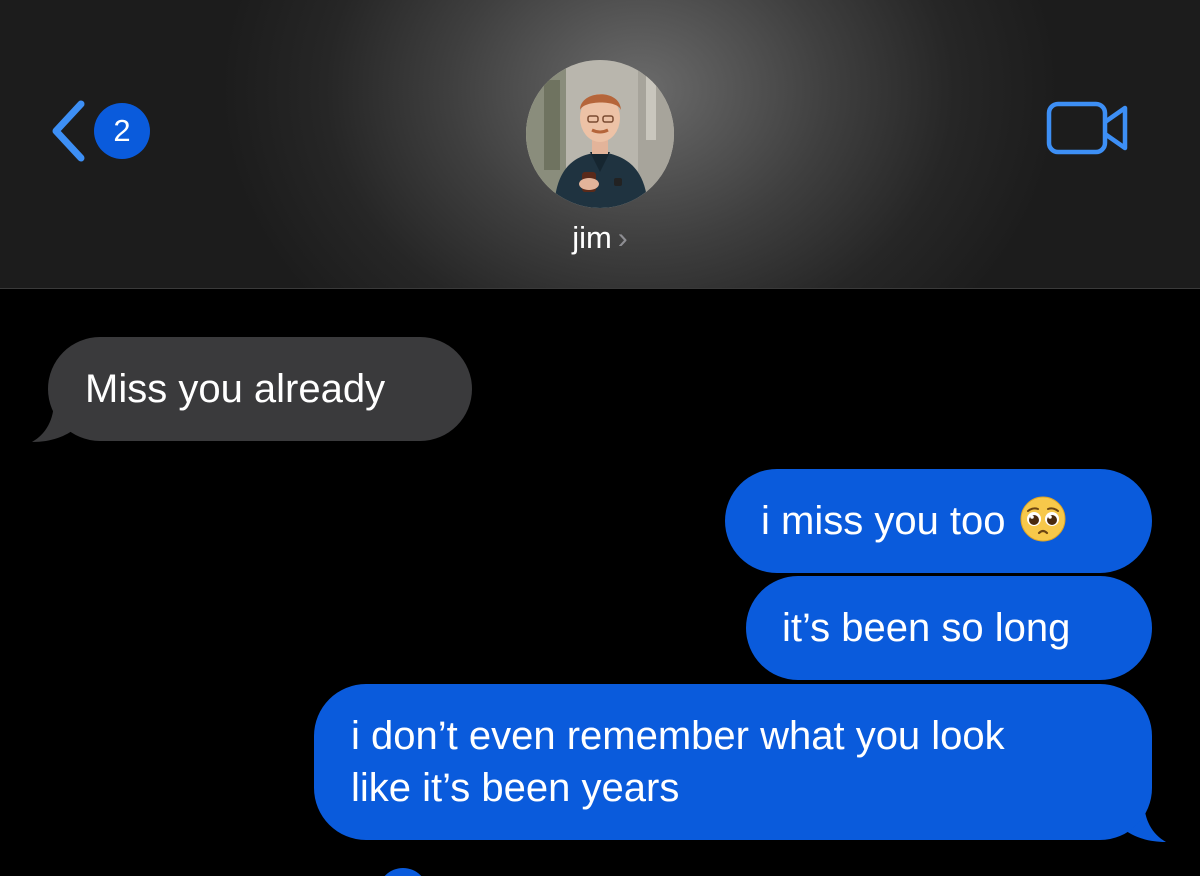  I want to click on contact-name-button: jim ›, so click(600, 238).